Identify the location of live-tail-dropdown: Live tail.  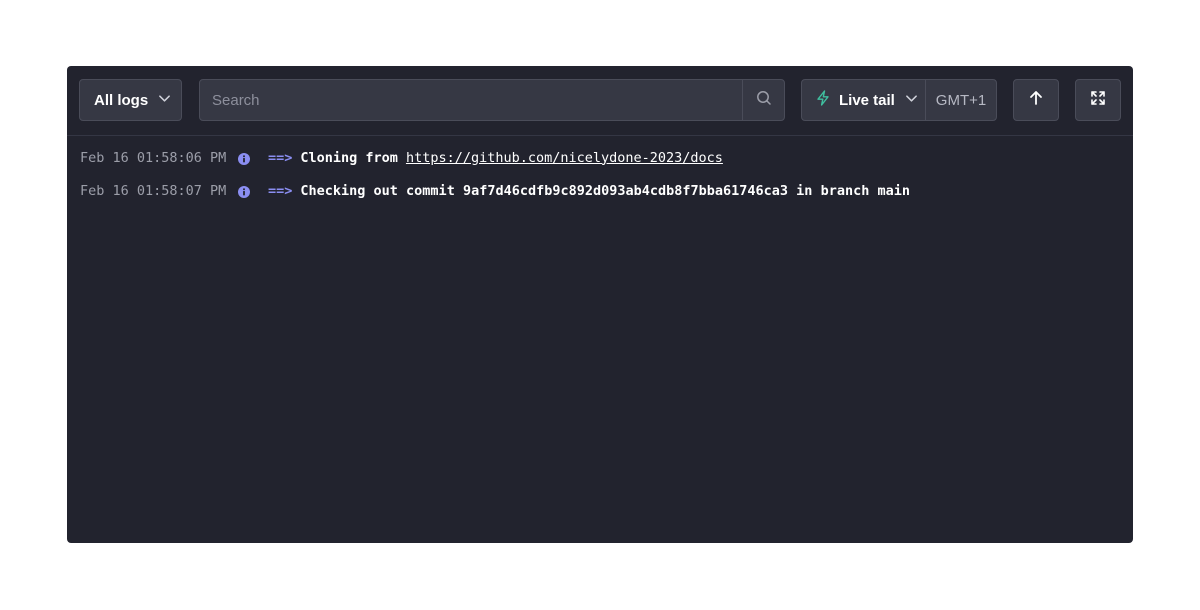
(864, 100).